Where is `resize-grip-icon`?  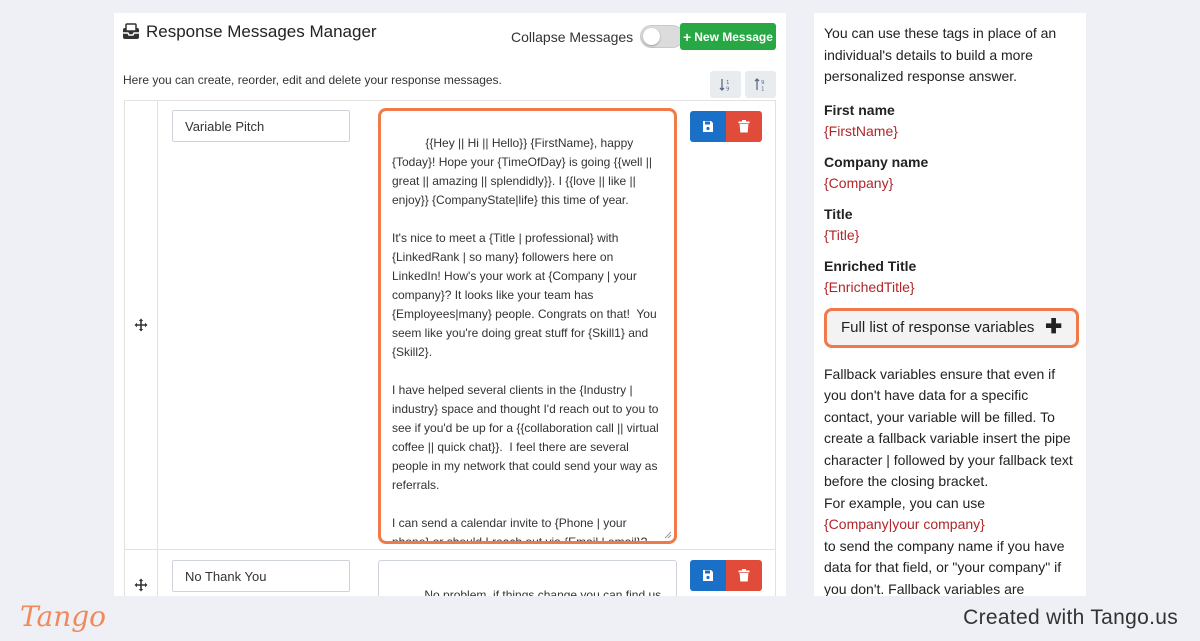 resize-grip-icon is located at coordinates (668, 535).